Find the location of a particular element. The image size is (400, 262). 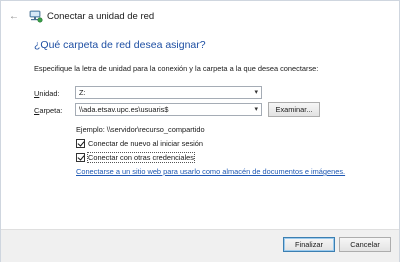

back-arrow-icon: ← is located at coordinates (14, 17).